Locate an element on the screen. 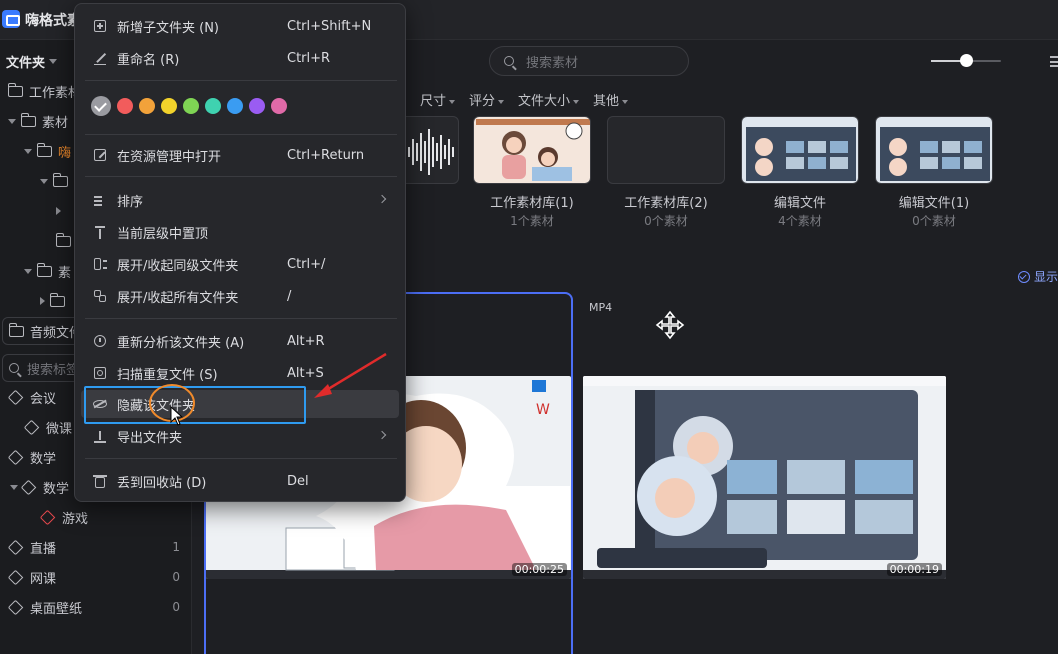 This screenshot has height=654, width=1058. expand-all-icon is located at coordinates (100, 296).